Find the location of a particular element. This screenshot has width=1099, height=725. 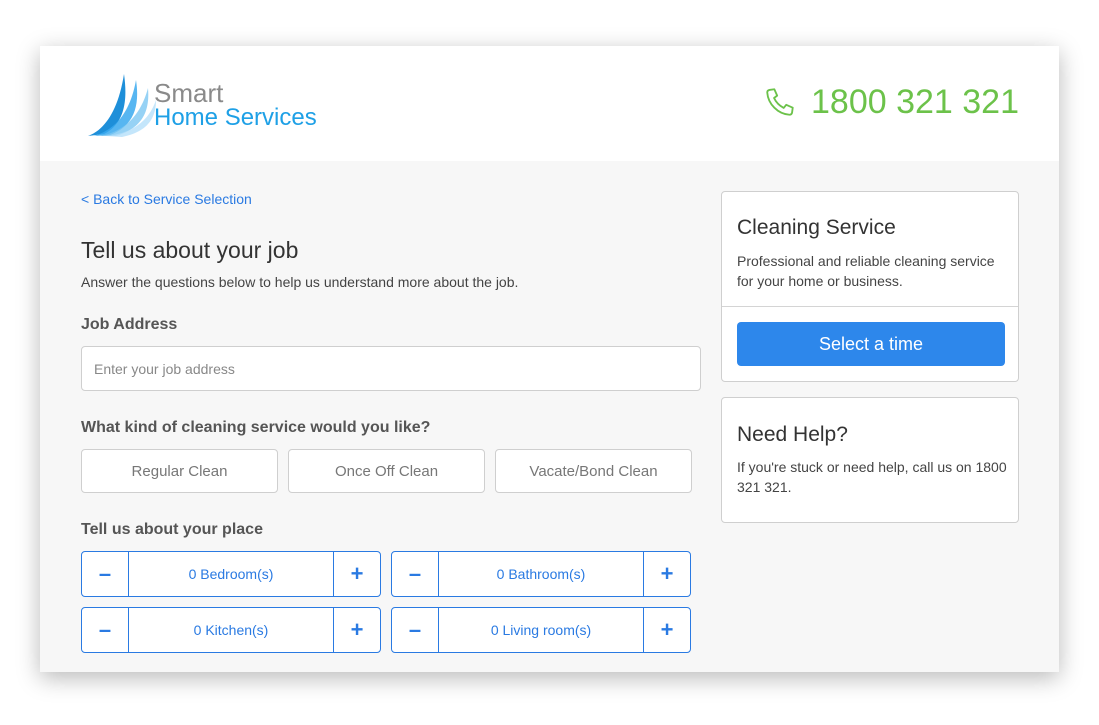

page-header: Smart Home Services 1800 321 321 is located at coordinates (549, 103).